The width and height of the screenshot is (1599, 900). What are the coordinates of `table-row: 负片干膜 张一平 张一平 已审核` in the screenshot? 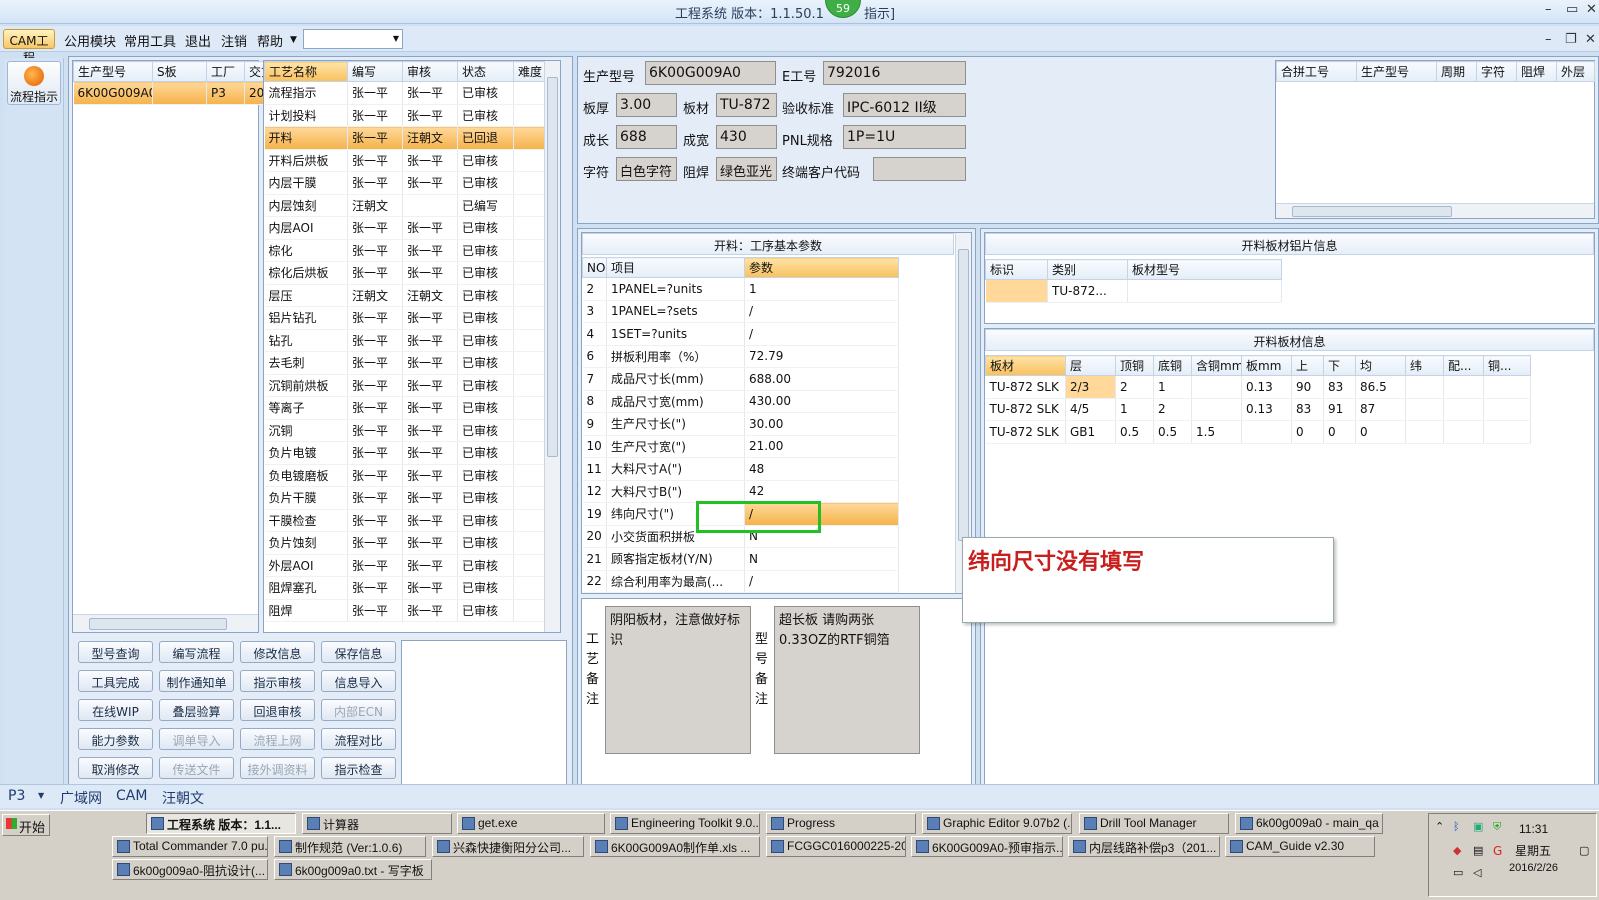 It's located at (404, 498).